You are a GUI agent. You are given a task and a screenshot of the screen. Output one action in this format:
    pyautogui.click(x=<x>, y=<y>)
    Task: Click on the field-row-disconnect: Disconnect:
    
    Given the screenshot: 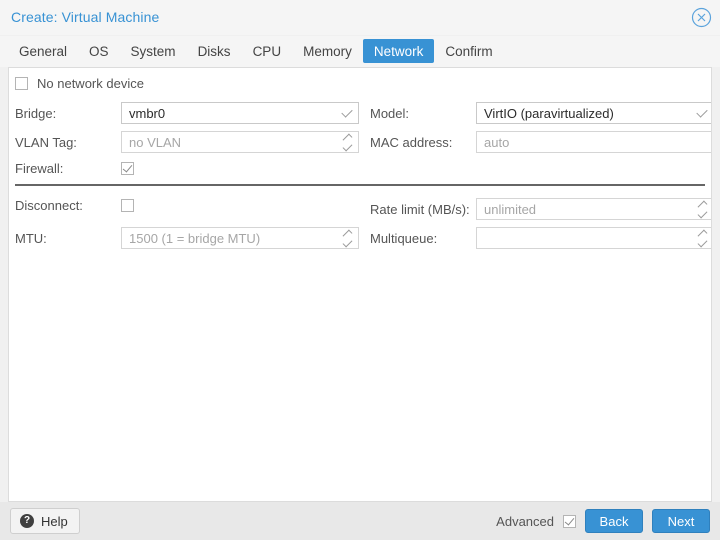 What is the action you would take?
    pyautogui.click(x=187, y=205)
    